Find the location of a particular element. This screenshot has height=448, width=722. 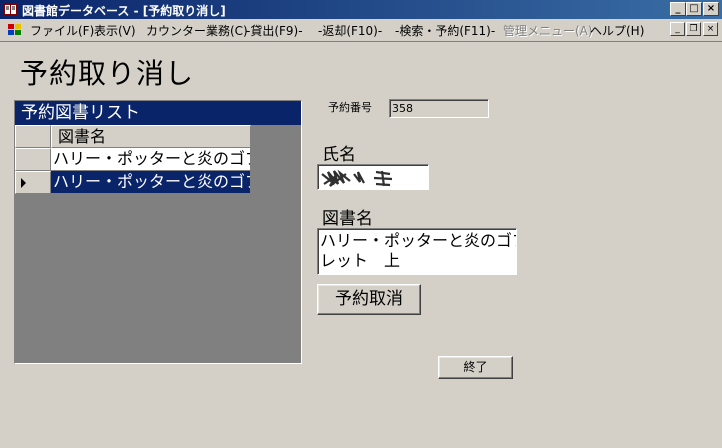

grid-caption: 予約図書リスト is located at coordinates (158, 113).